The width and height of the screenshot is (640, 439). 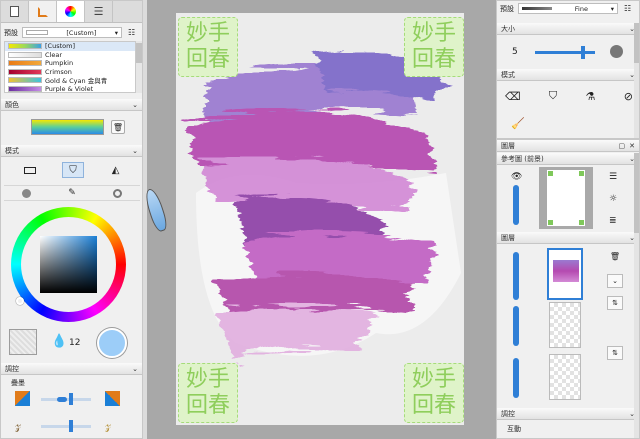 I want to click on minimize-icon: ▢, so click(x=622, y=146).